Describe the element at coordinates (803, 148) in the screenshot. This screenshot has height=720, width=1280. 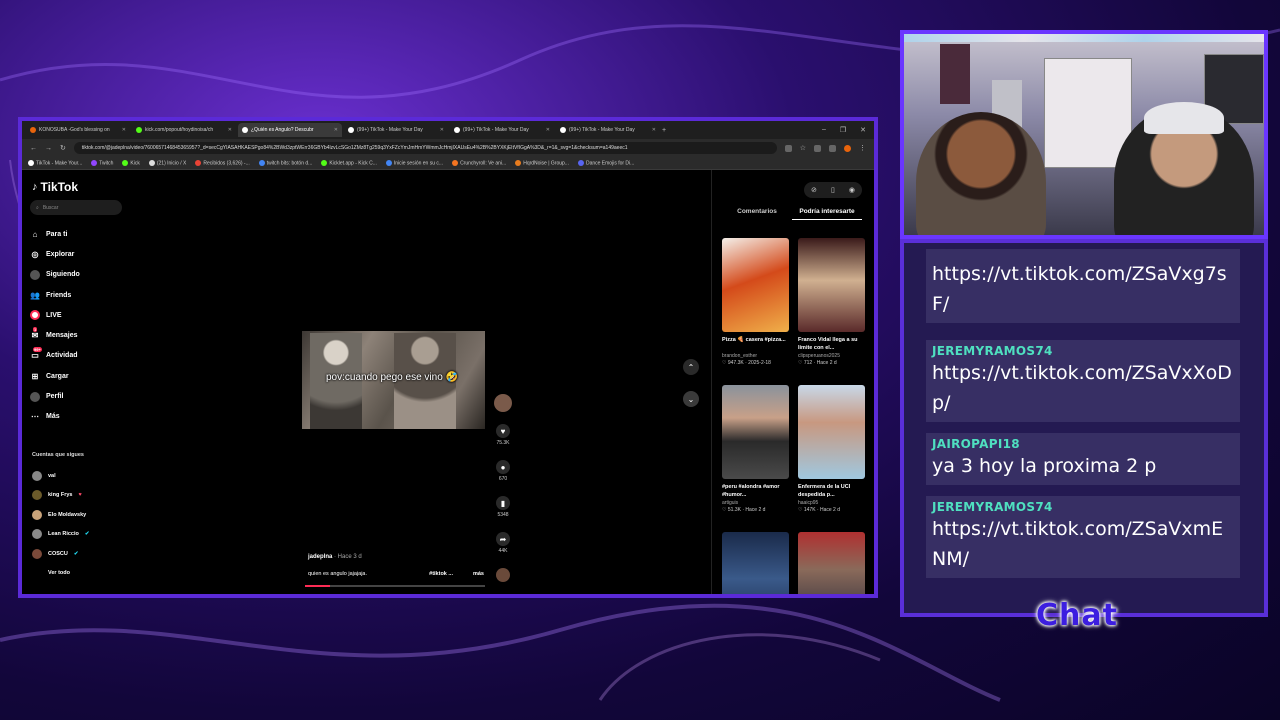
I see `star-icon: ☆` at that location.